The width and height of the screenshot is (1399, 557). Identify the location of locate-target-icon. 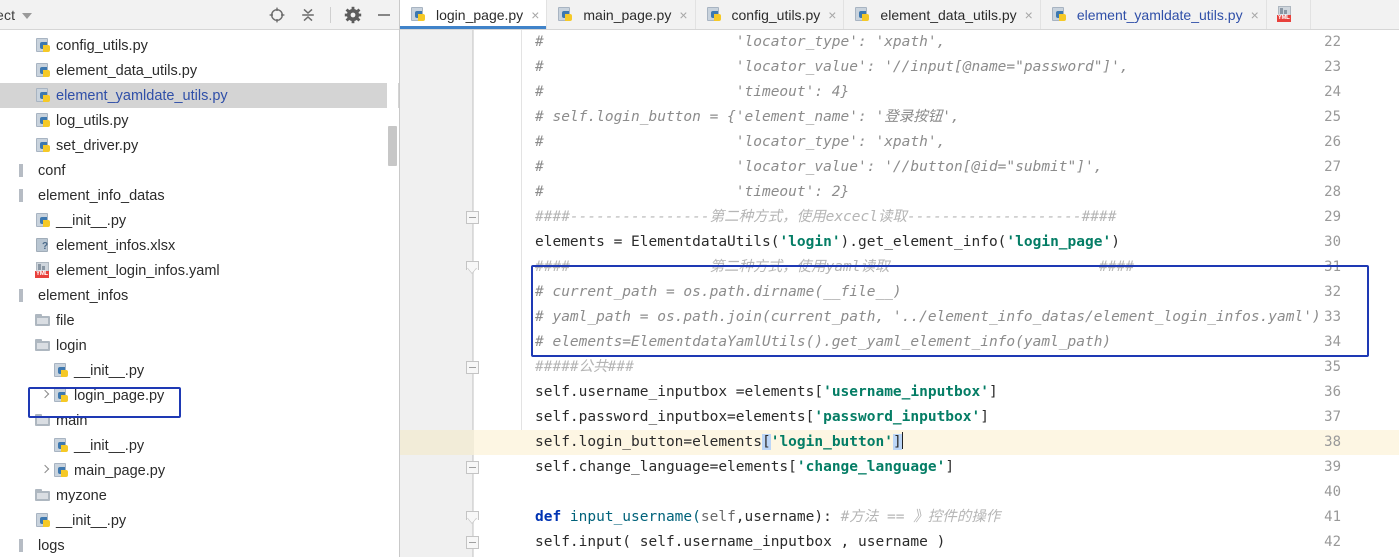
(277, 15).